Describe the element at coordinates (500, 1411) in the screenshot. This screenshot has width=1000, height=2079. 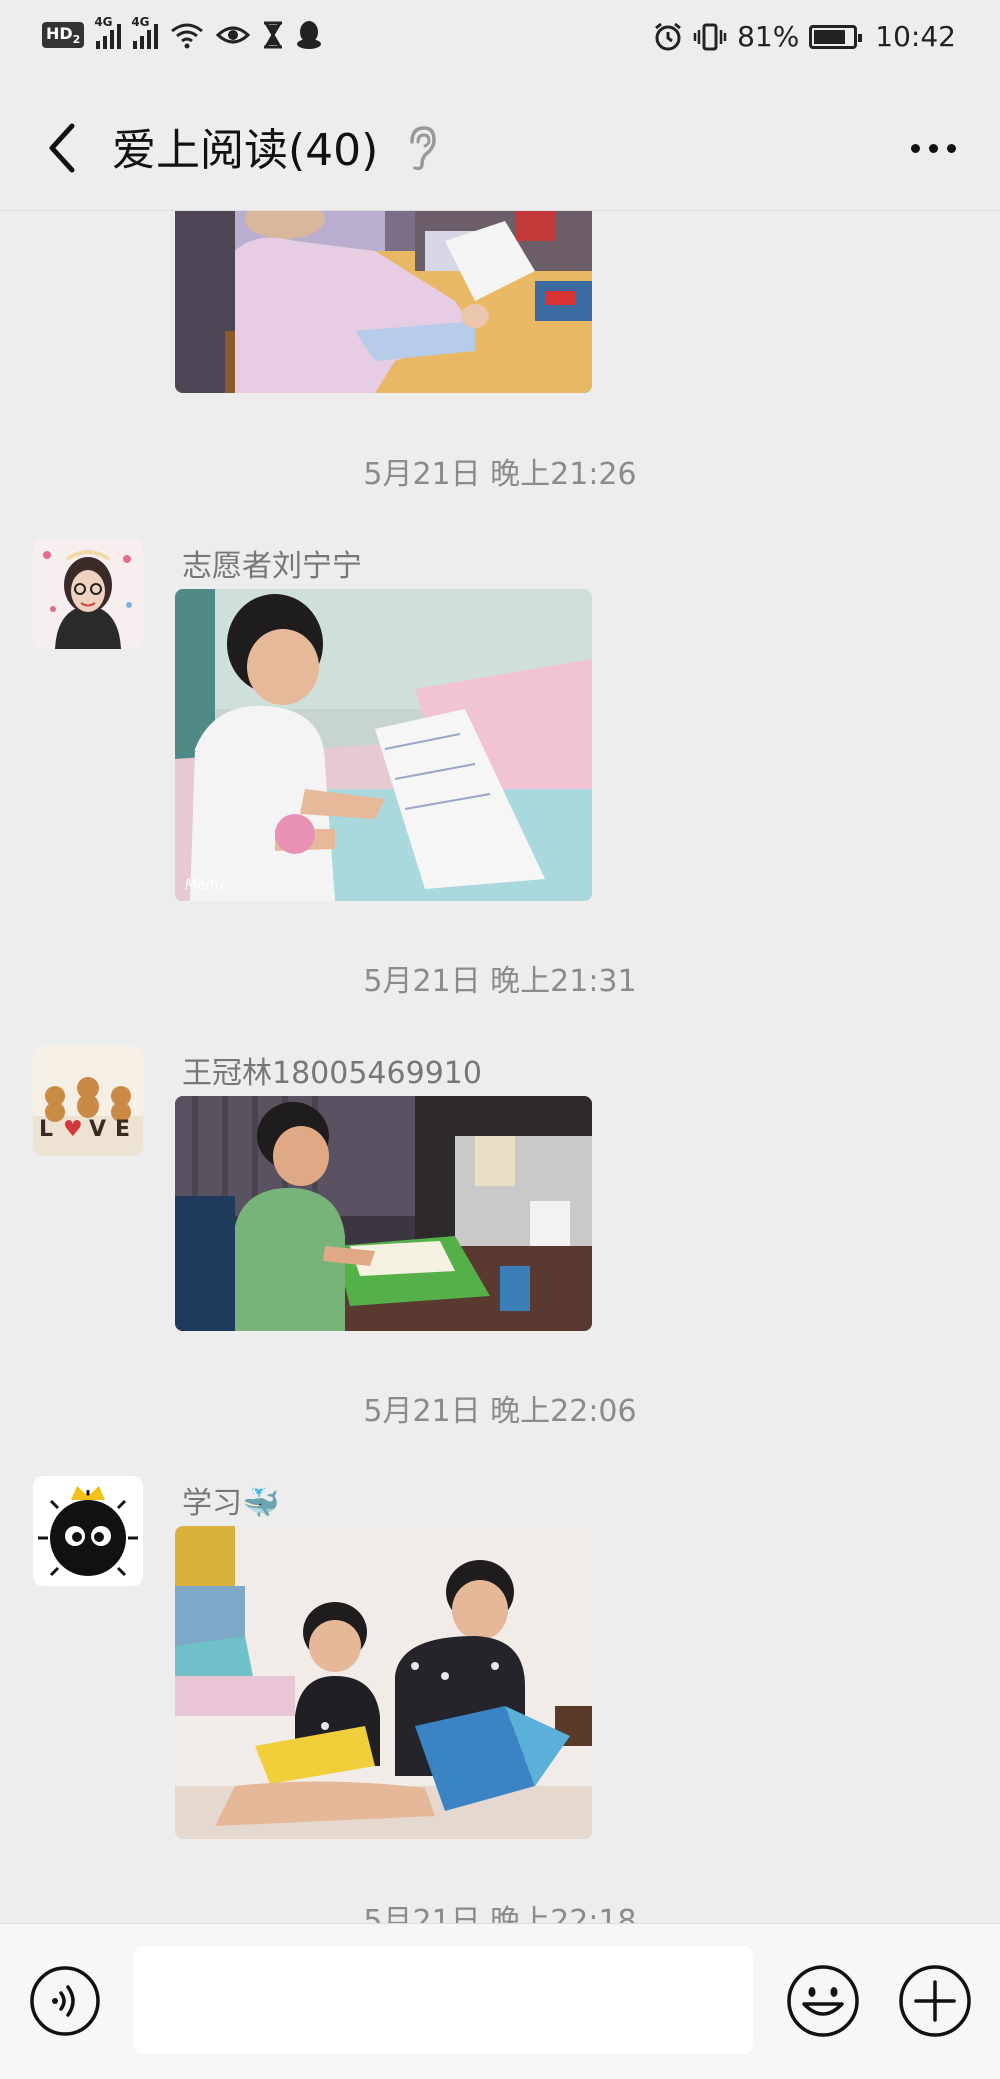
I see `message-timestamp: 5月21日 晚上22:06` at that location.